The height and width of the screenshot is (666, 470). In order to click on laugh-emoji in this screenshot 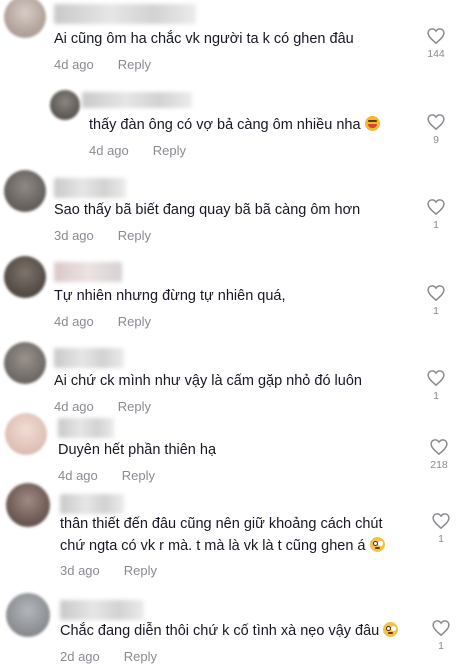, I will do `click(372, 123)`.